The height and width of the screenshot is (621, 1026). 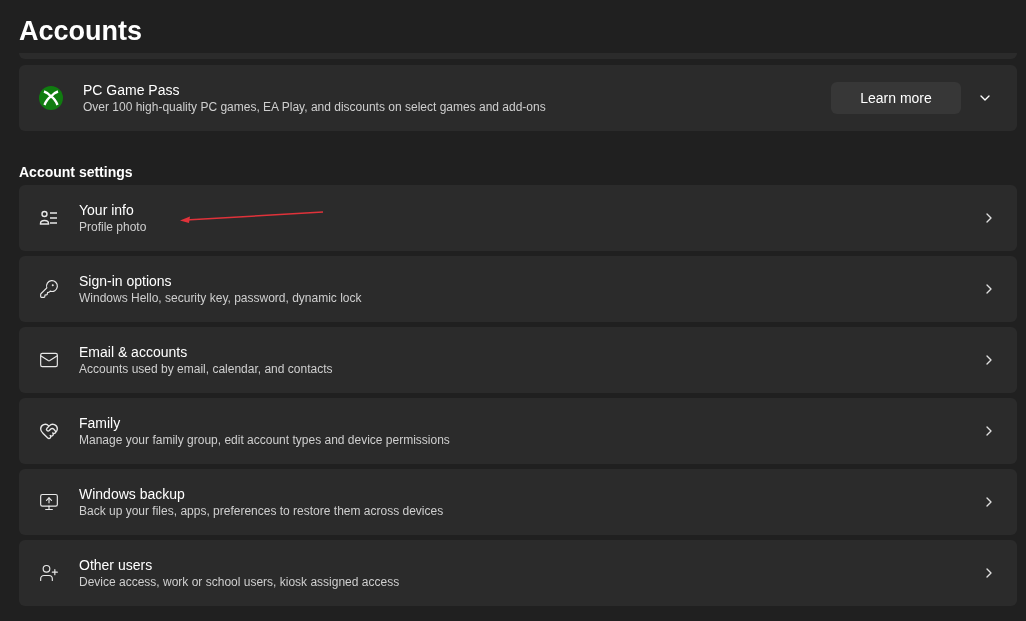 I want to click on profile-list-icon, so click(x=49, y=218).